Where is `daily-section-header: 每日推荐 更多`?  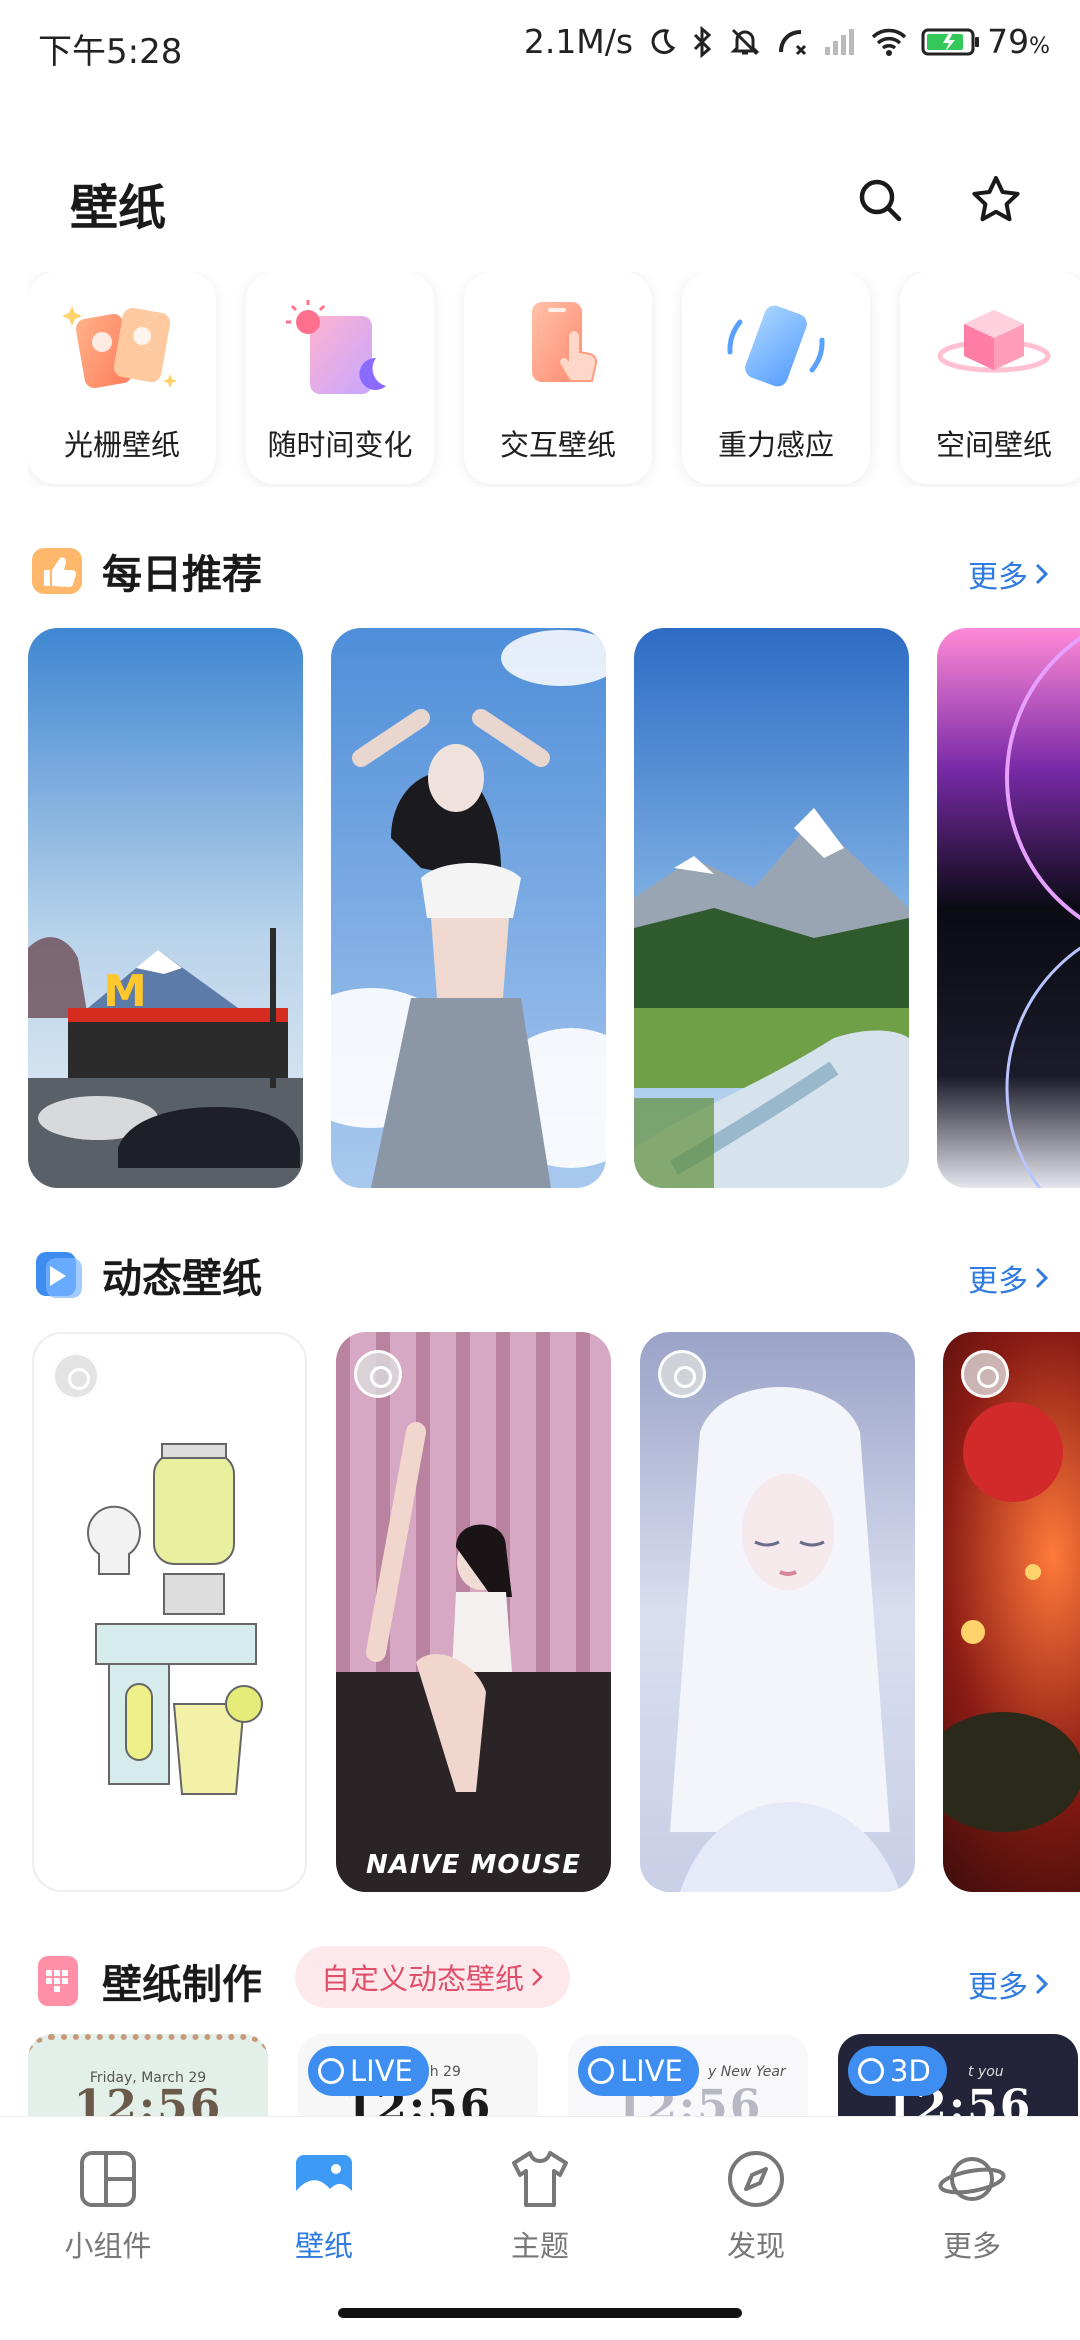
daily-section-header: 每日推荐 更多 is located at coordinates (540, 571).